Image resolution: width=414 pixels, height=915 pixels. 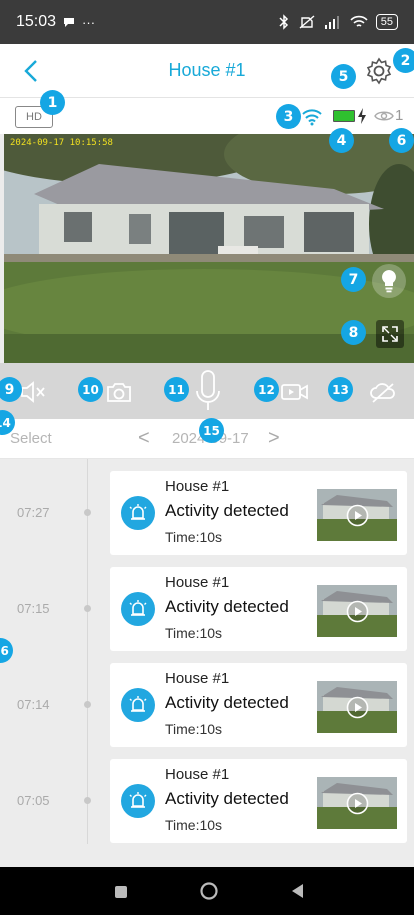 I want to click on fullscreen-button, so click(x=390, y=334).